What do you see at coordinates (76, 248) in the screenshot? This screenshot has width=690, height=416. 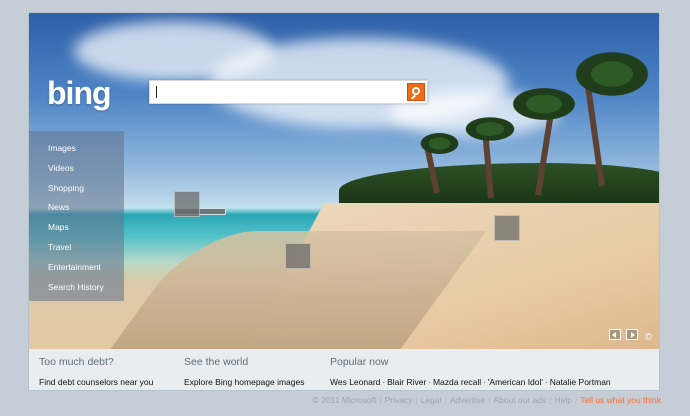 I see `nav-item-travel: Travel` at bounding box center [76, 248].